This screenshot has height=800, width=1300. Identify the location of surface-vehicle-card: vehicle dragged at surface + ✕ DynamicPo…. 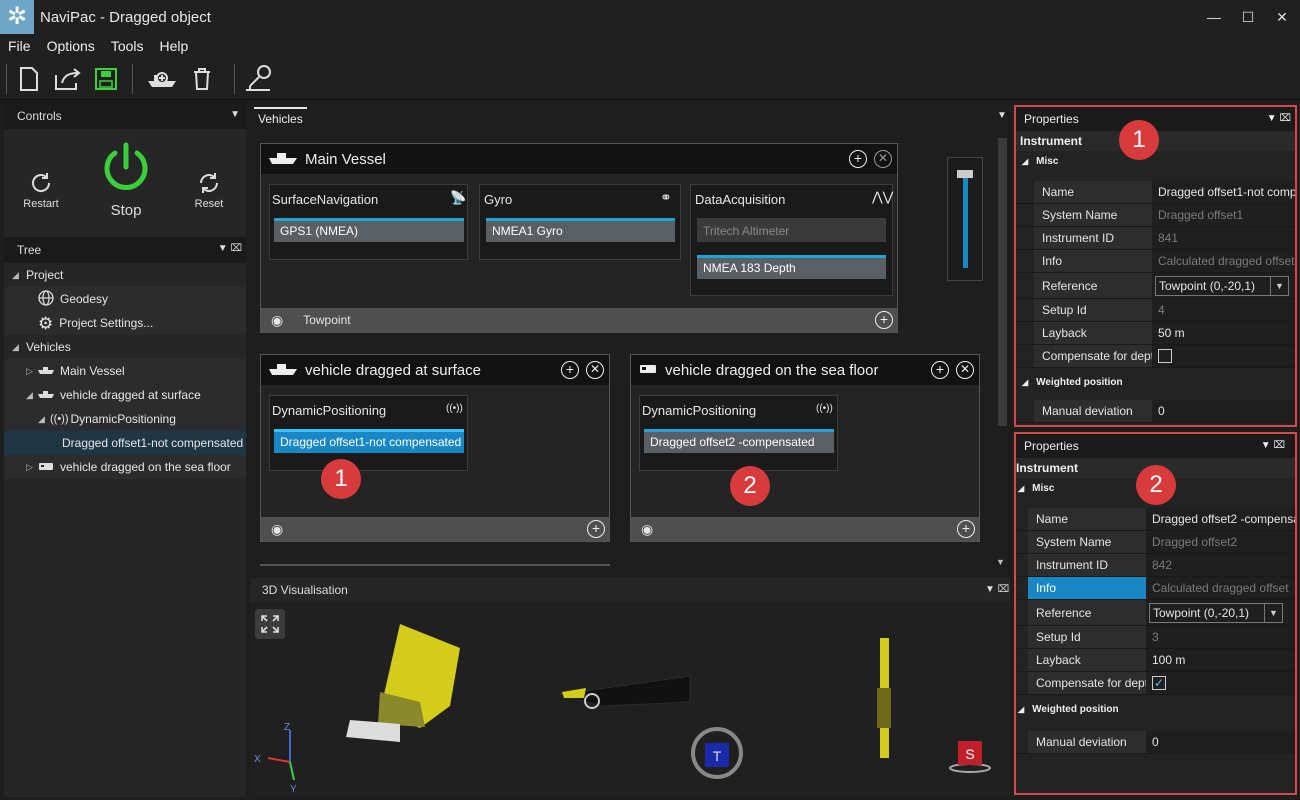
(435, 448).